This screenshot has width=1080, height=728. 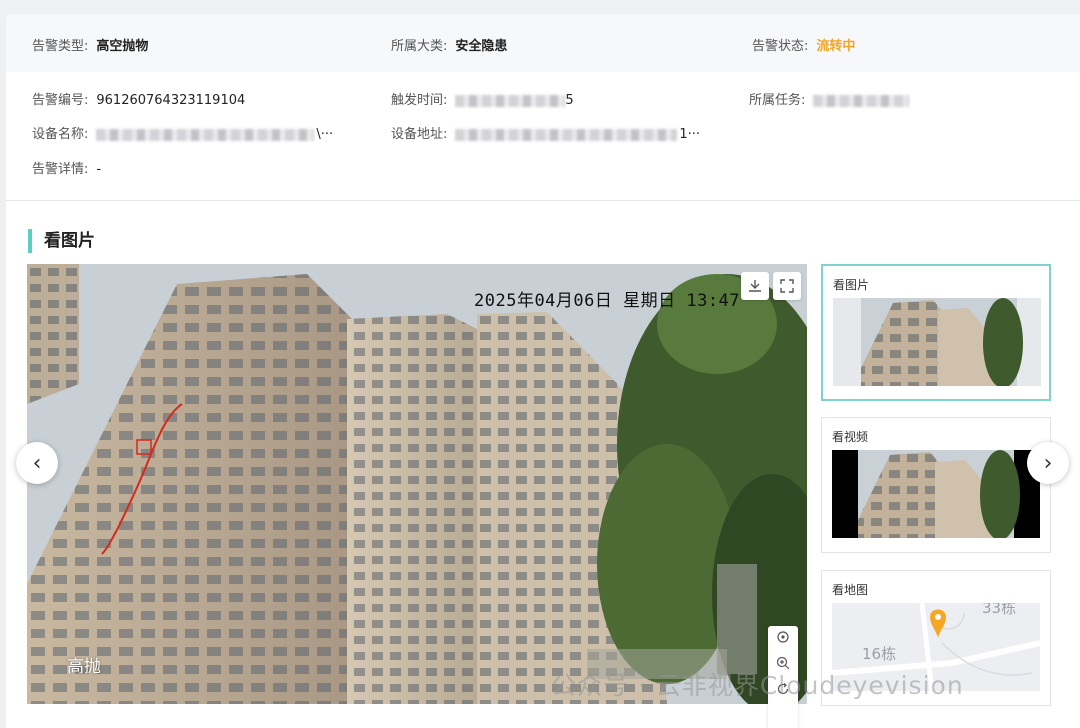 I want to click on next-arrow: ›, so click(x=1048, y=463).